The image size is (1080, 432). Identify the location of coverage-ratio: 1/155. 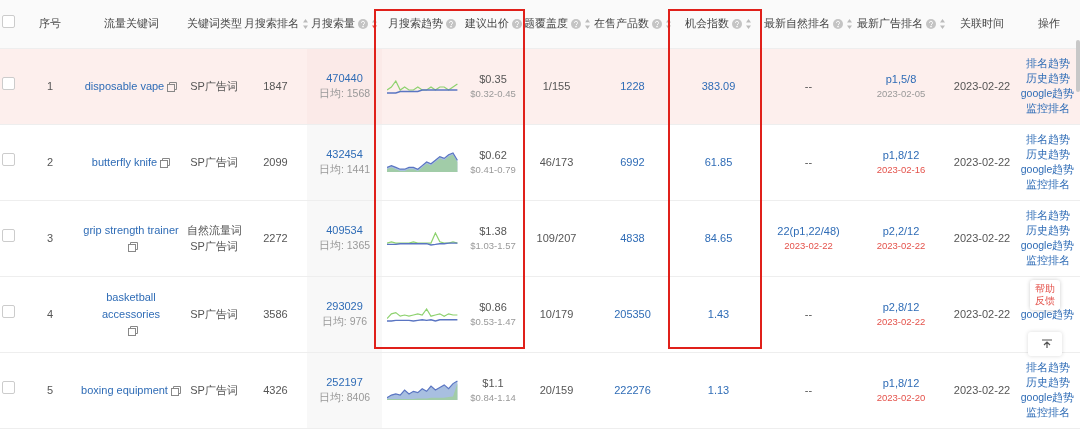
(556, 85).